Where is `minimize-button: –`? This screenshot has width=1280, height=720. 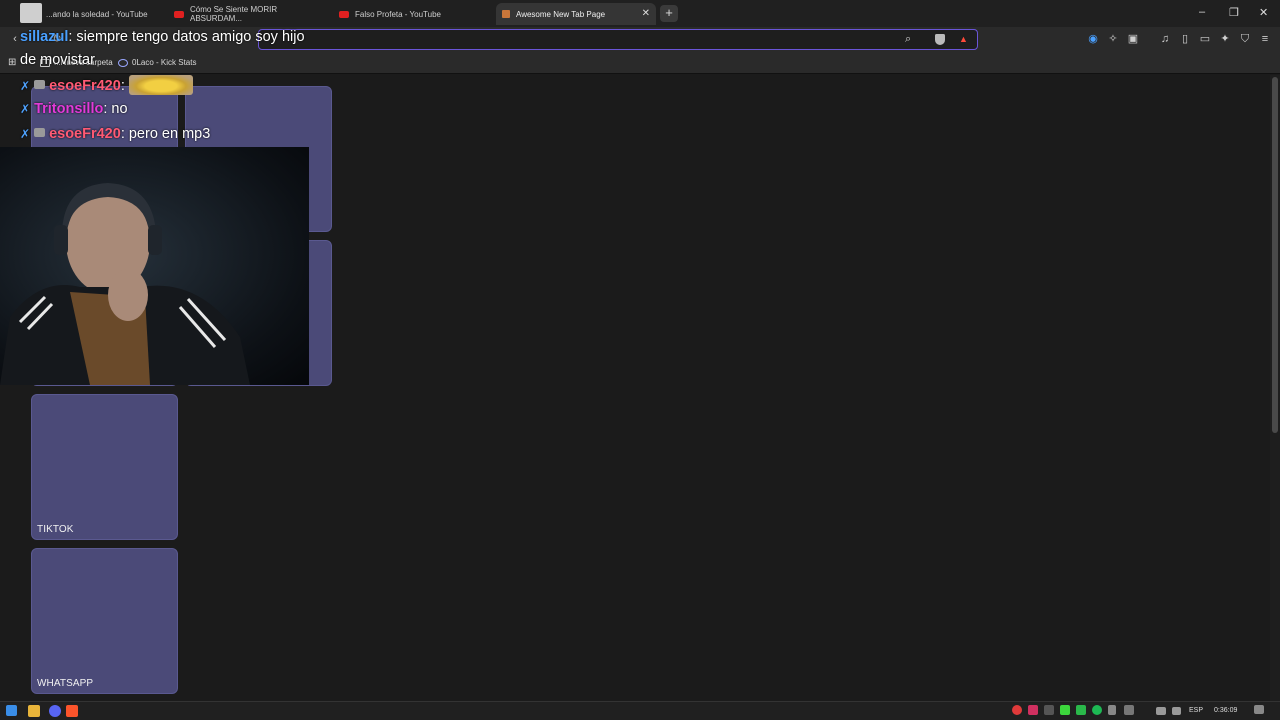 minimize-button: – is located at coordinates (1202, 12).